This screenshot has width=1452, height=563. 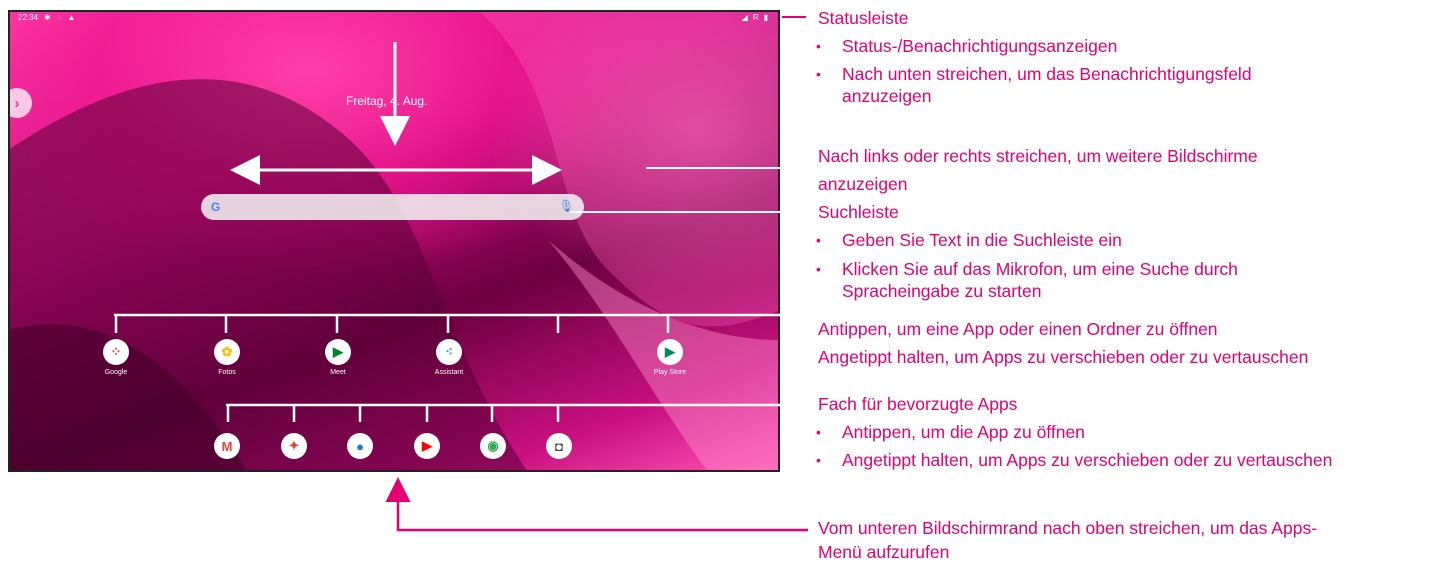 I want to click on callout-statusbar-title: Statusleiste, so click(x=863, y=18).